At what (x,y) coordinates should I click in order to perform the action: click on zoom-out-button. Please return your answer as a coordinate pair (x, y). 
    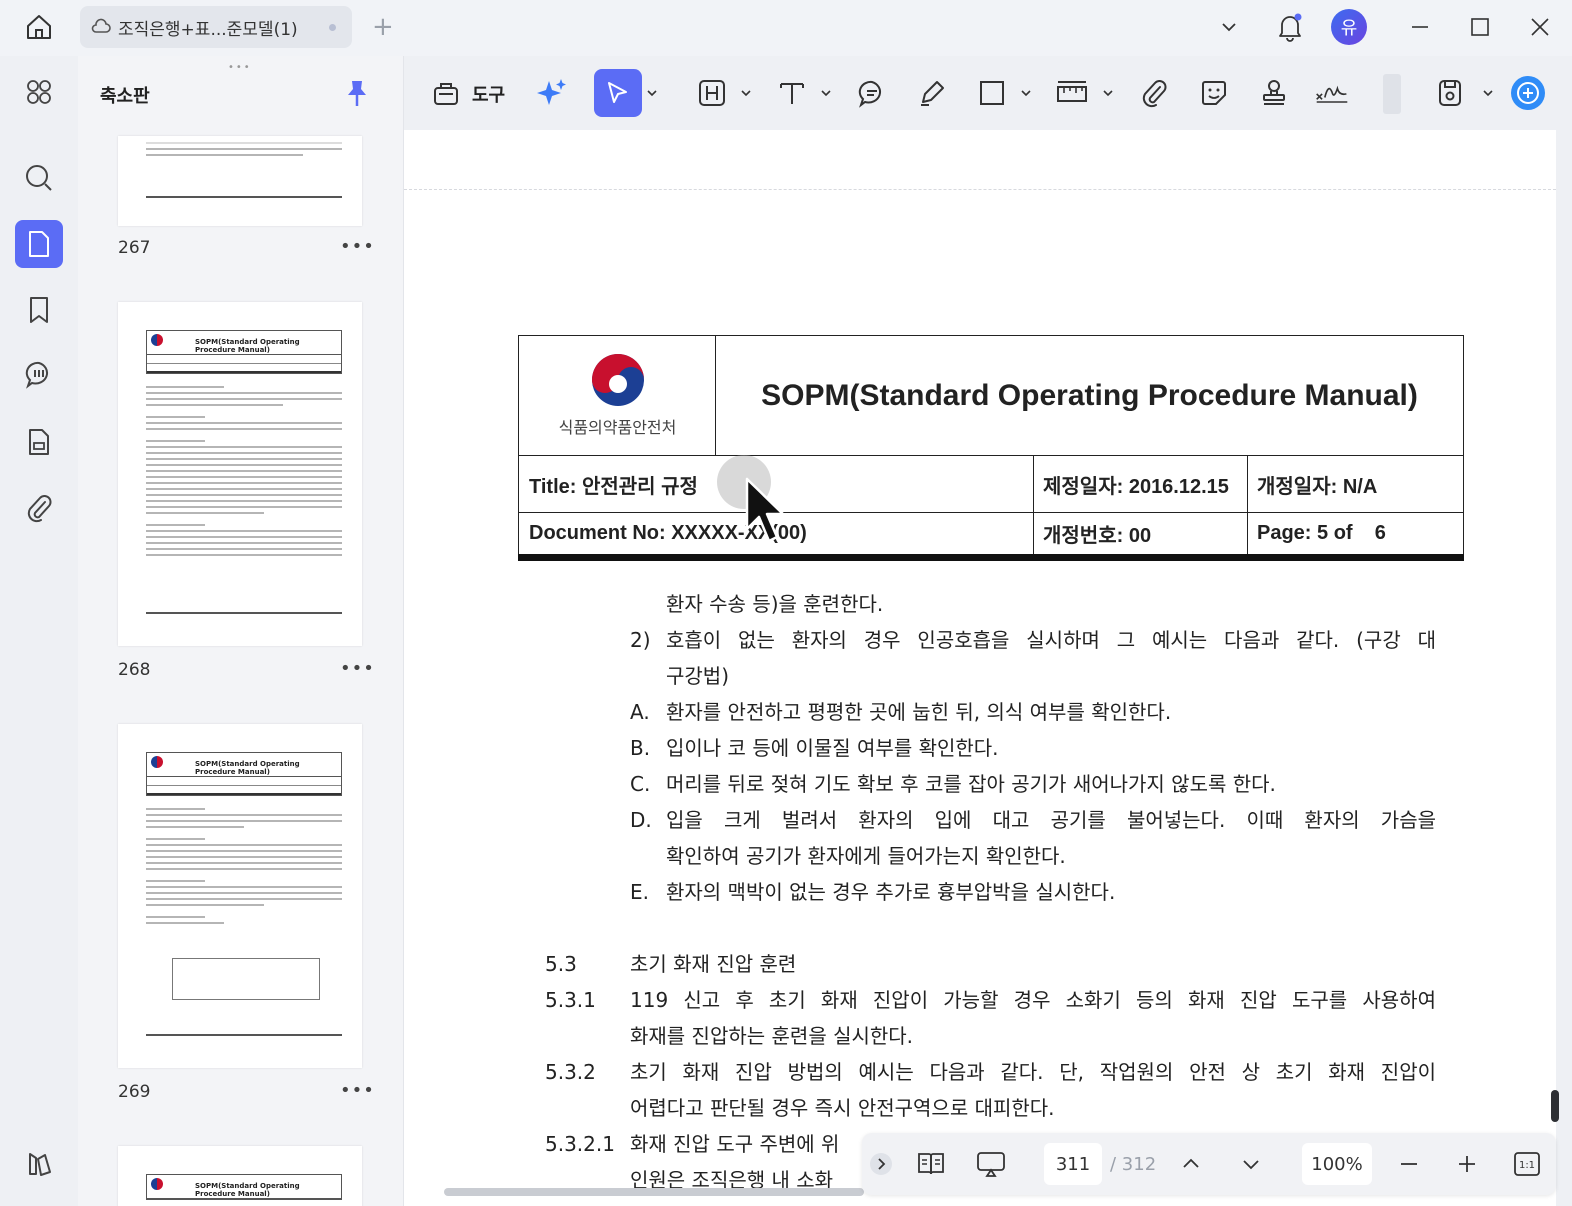
    Looking at the image, I should click on (1409, 1164).